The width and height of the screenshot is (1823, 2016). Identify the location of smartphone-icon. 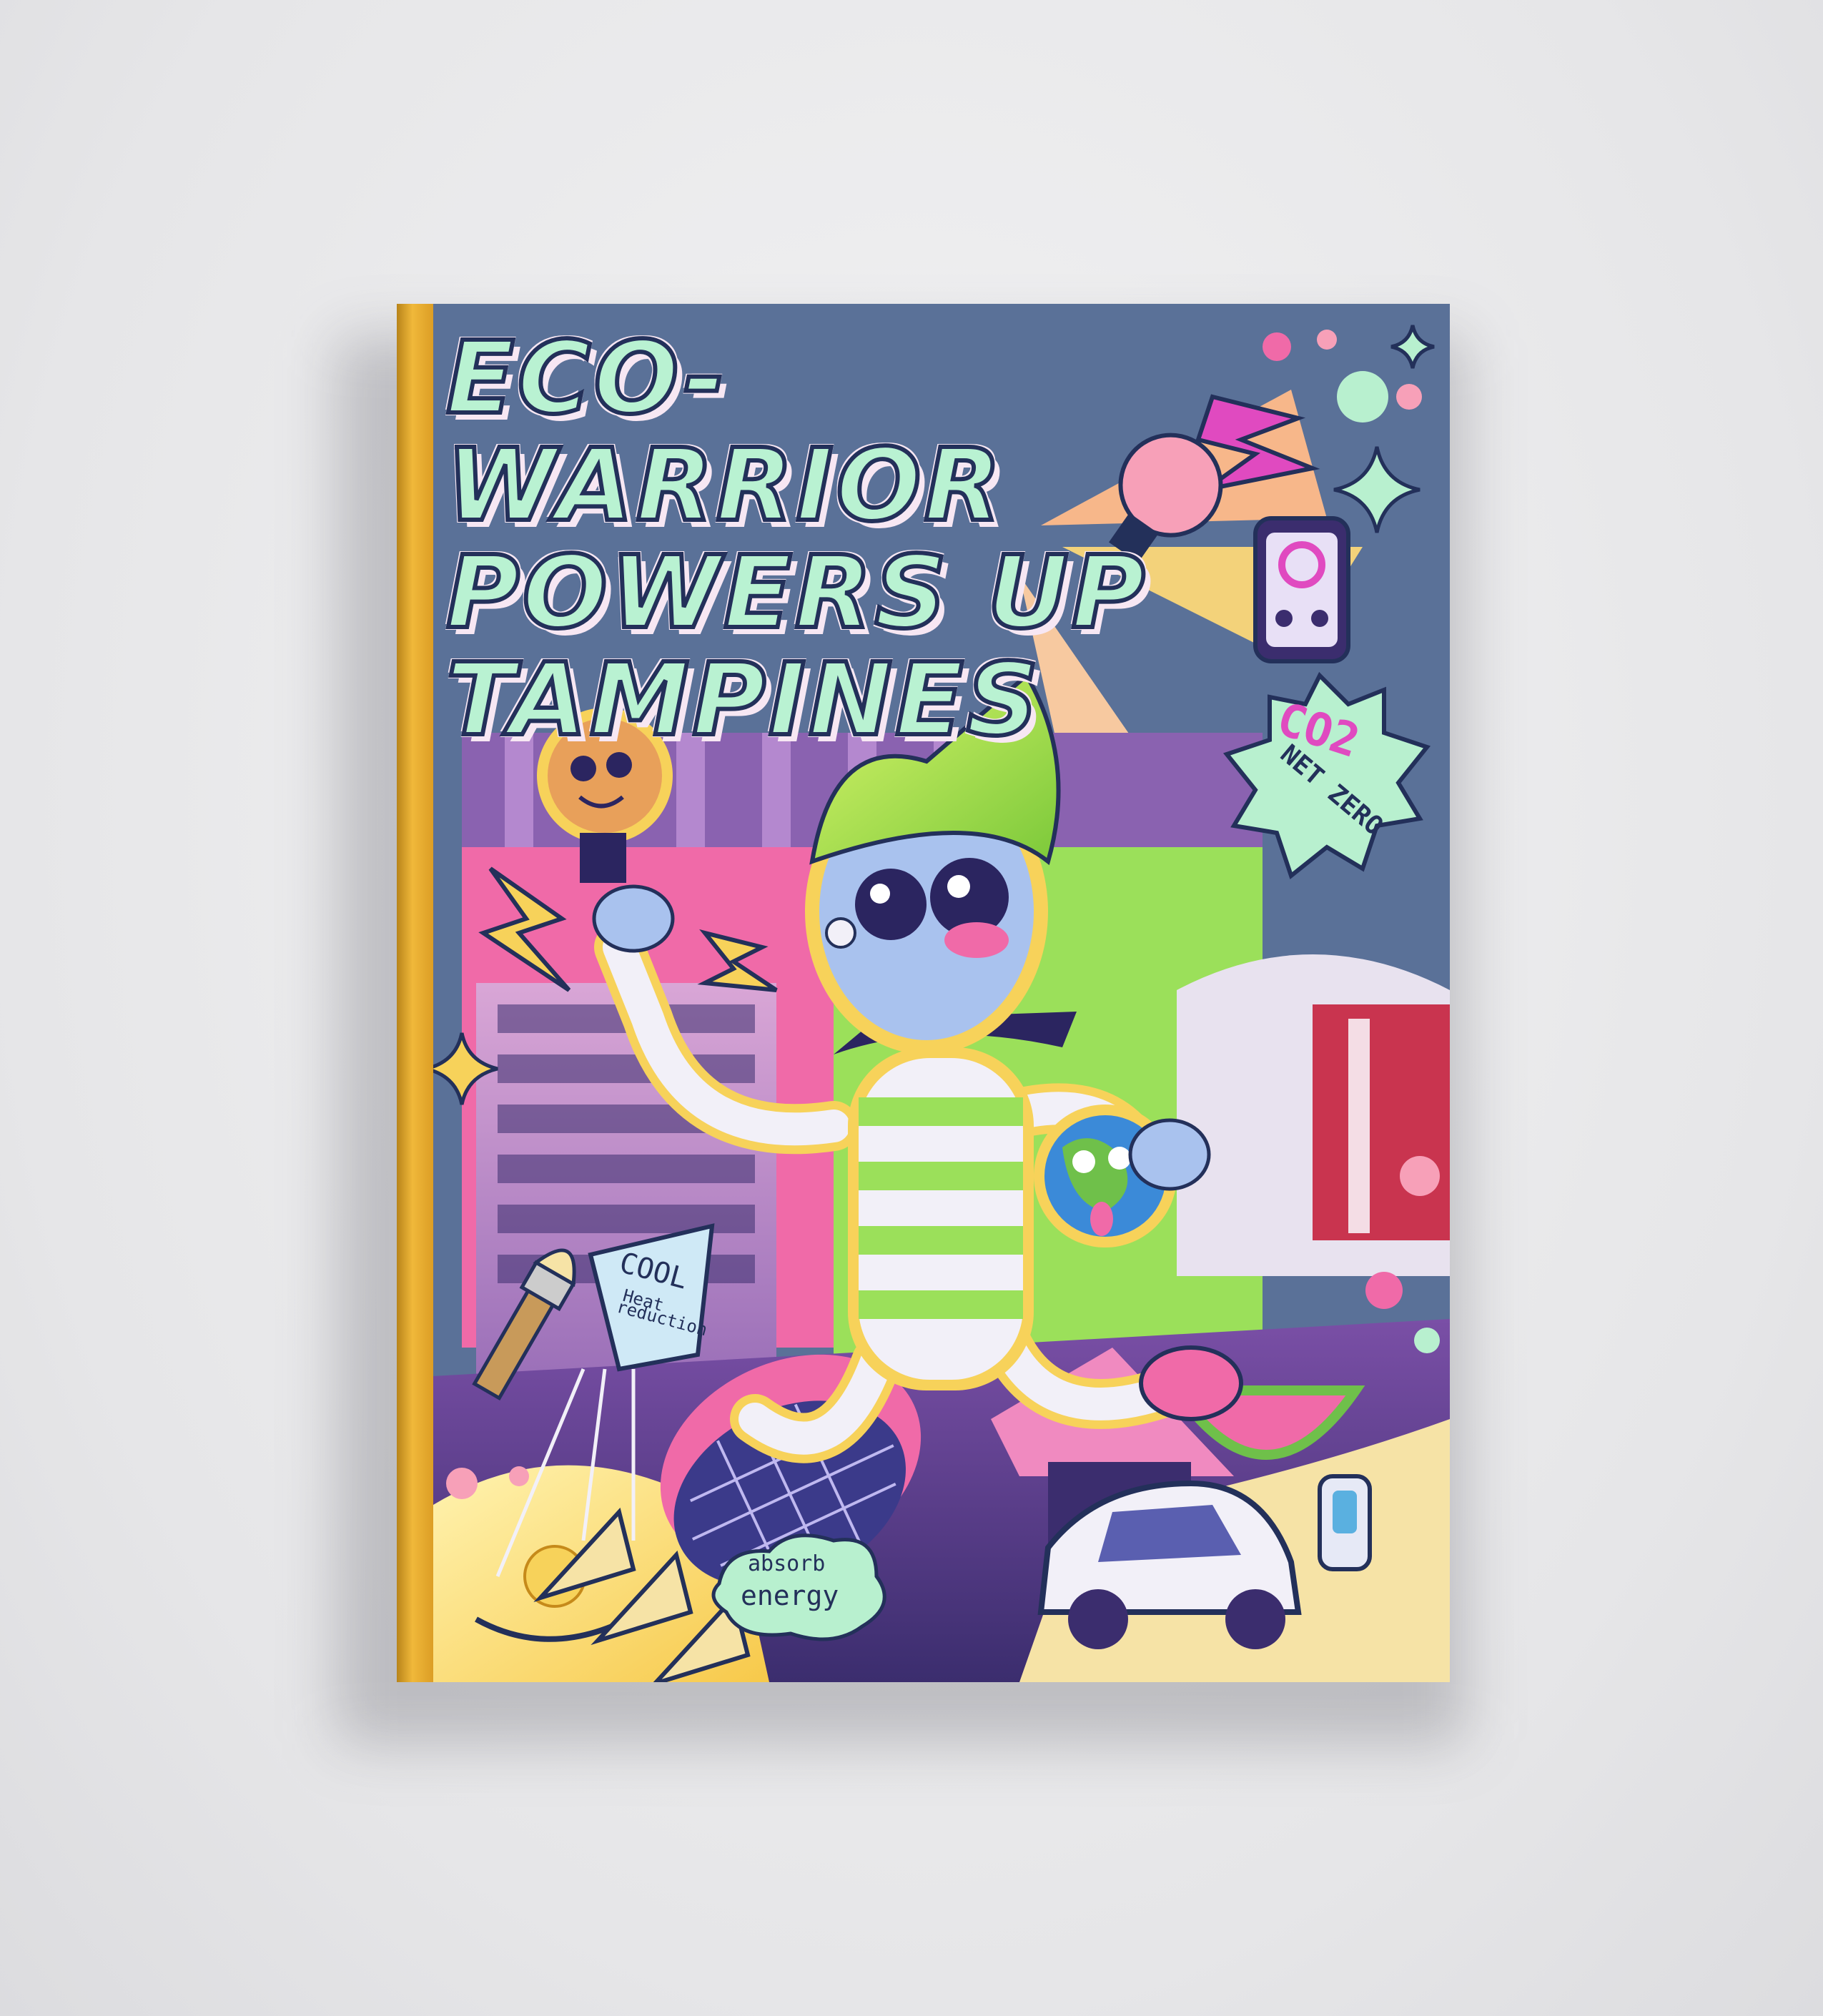
(1301, 589).